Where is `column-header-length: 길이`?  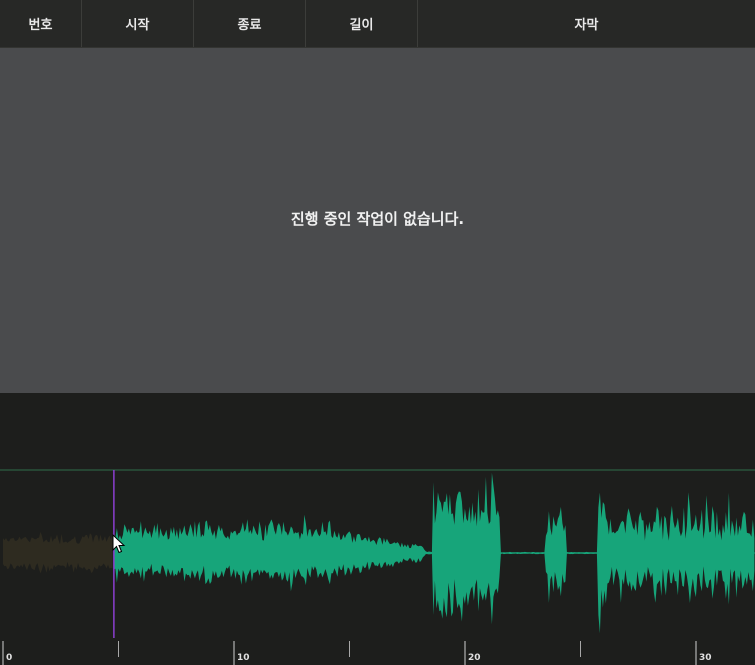
column-header-length: 길이 is located at coordinates (362, 23).